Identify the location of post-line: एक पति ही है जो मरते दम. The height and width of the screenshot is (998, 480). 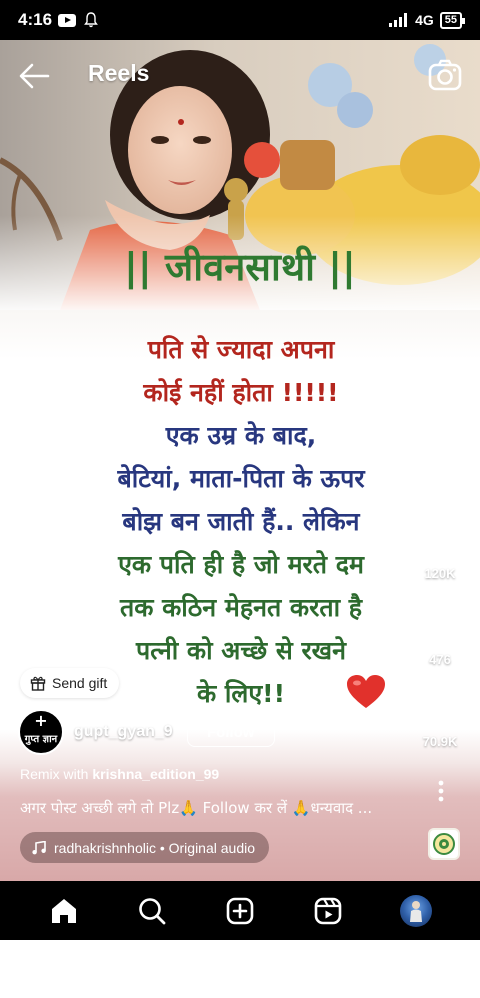
(241, 564).